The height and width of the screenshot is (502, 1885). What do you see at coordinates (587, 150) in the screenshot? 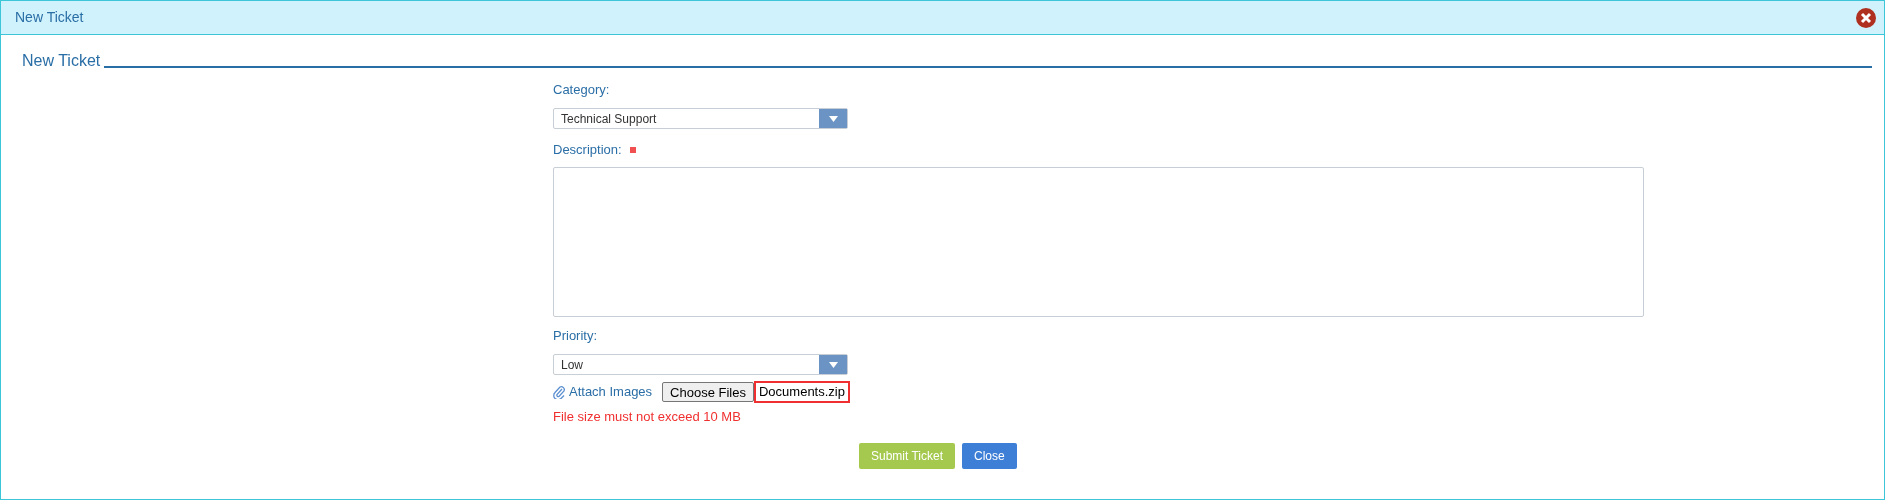
I see `field-label: Description:` at bounding box center [587, 150].